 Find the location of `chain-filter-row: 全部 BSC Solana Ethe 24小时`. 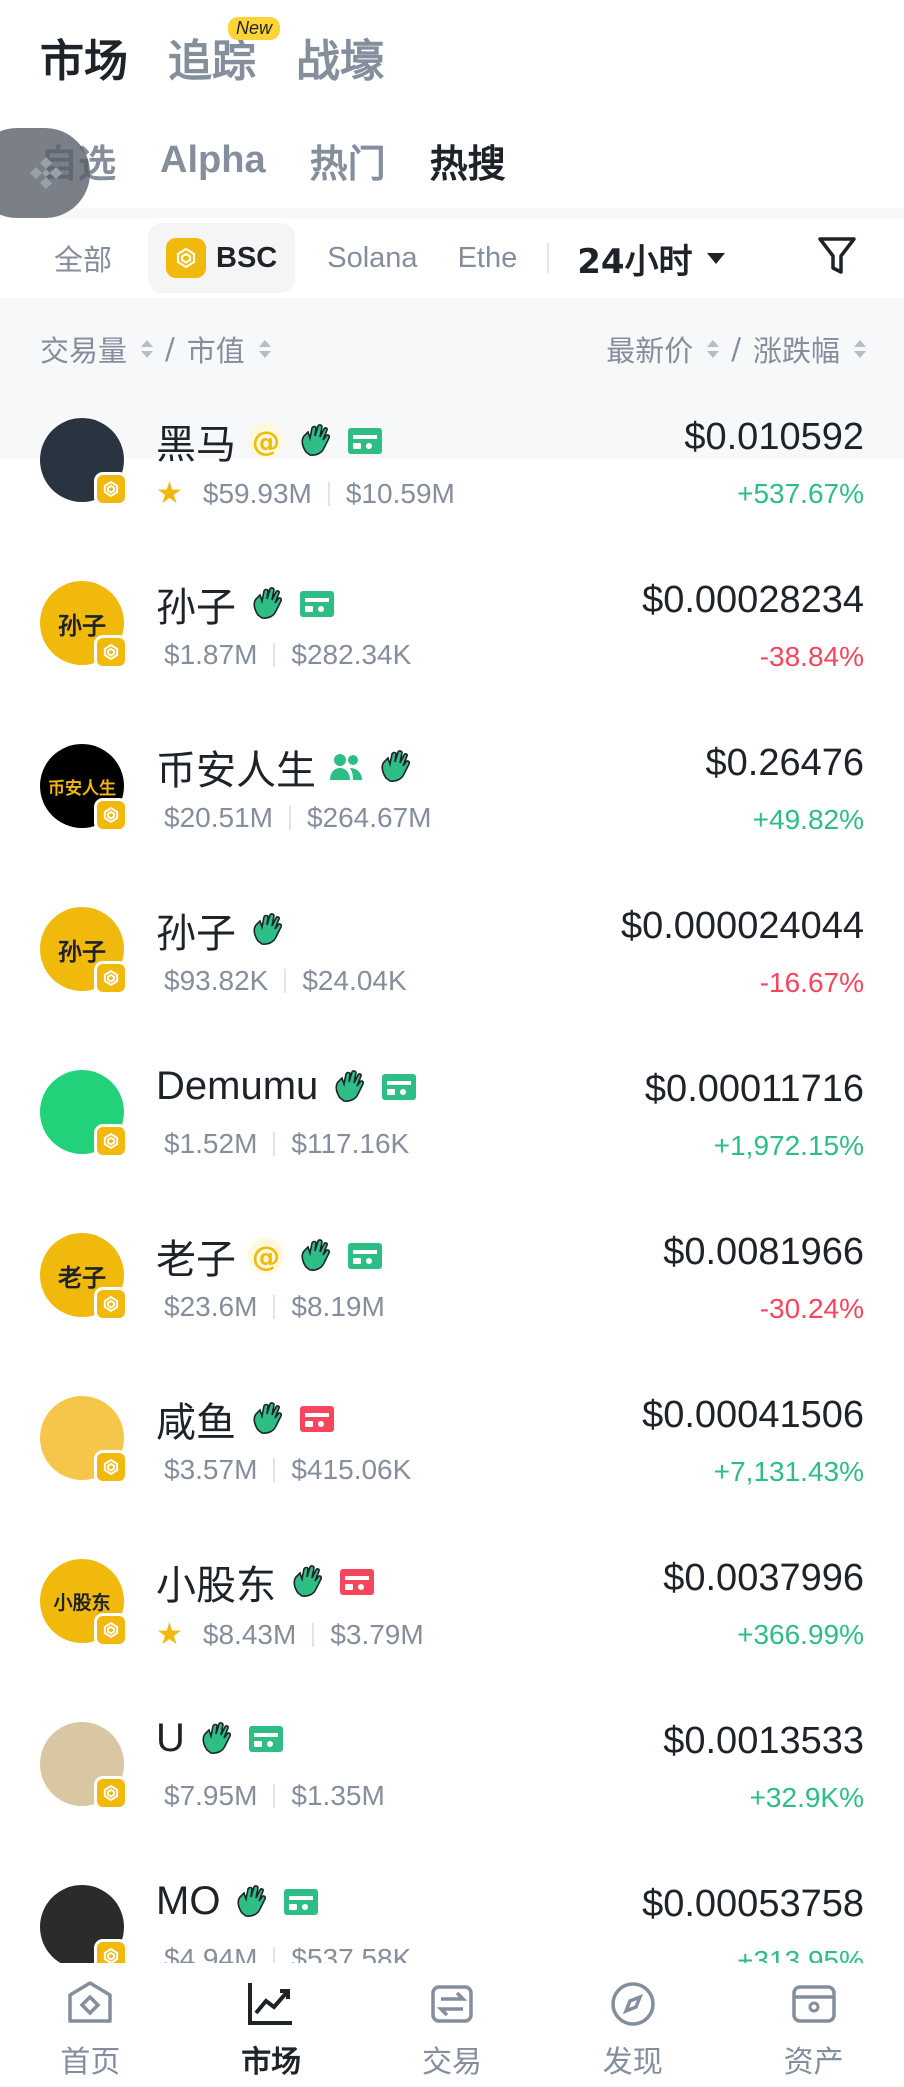

chain-filter-row: 全部 BSC Solana Ethe 24小时 is located at coordinates (452, 258).